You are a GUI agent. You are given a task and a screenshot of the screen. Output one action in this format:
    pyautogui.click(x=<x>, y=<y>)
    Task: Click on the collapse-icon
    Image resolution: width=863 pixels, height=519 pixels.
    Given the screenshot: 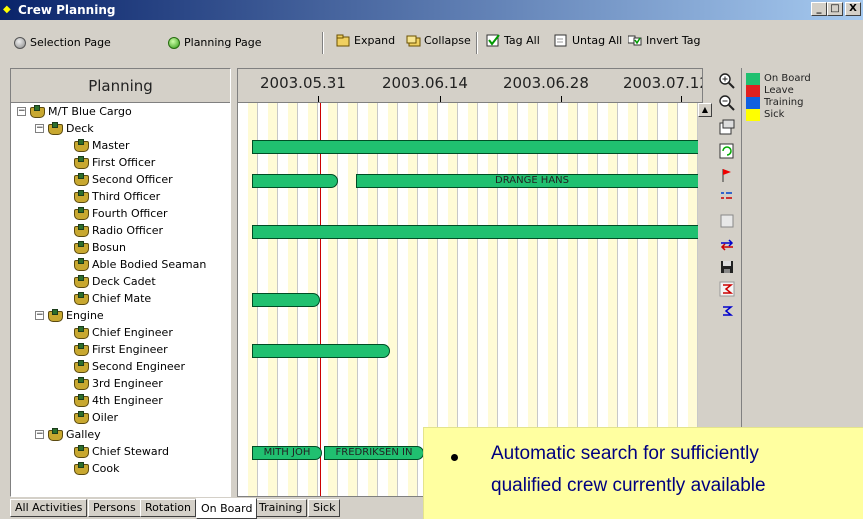 What is the action you would take?
    pyautogui.click(x=413, y=40)
    